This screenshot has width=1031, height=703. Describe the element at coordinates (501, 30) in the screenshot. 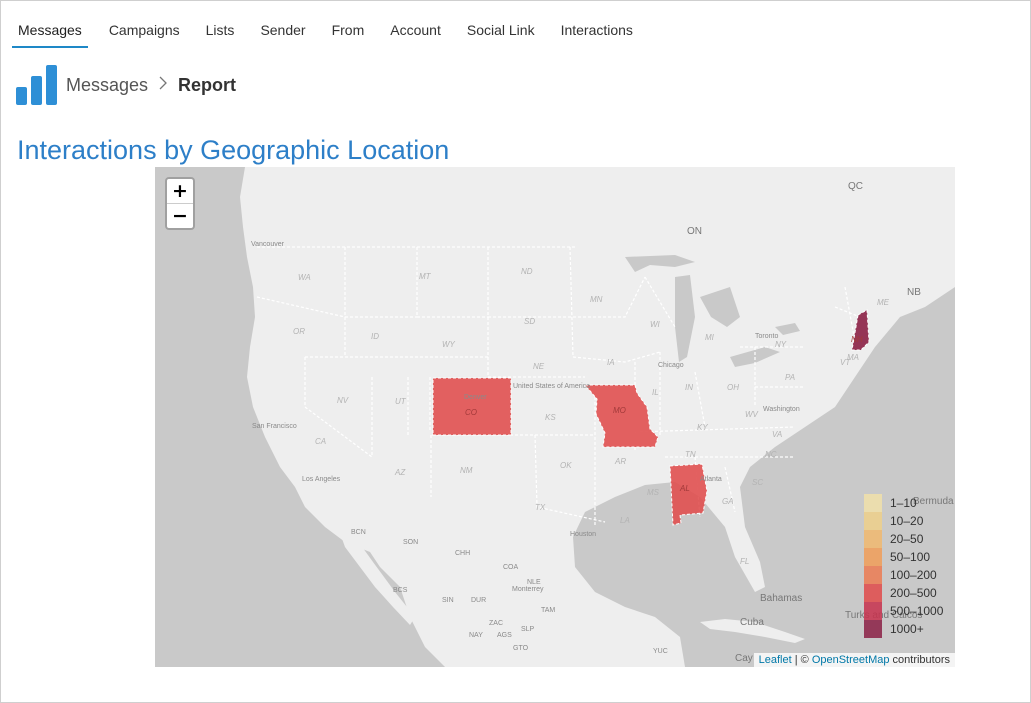

I see `tab-social-link: Social Link` at that location.